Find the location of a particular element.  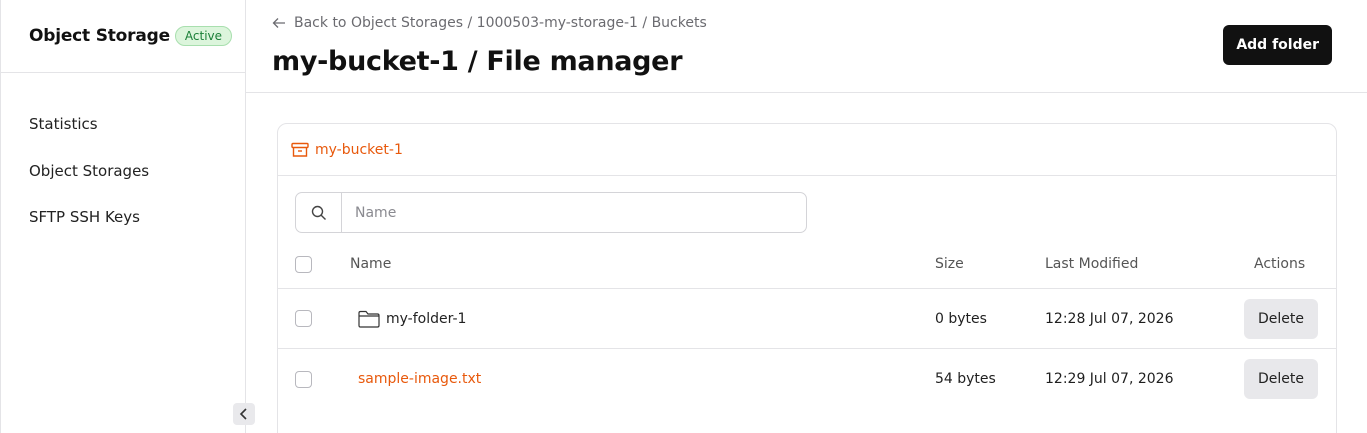

sidebar-item-statistics: Statistics is located at coordinates (123, 136).